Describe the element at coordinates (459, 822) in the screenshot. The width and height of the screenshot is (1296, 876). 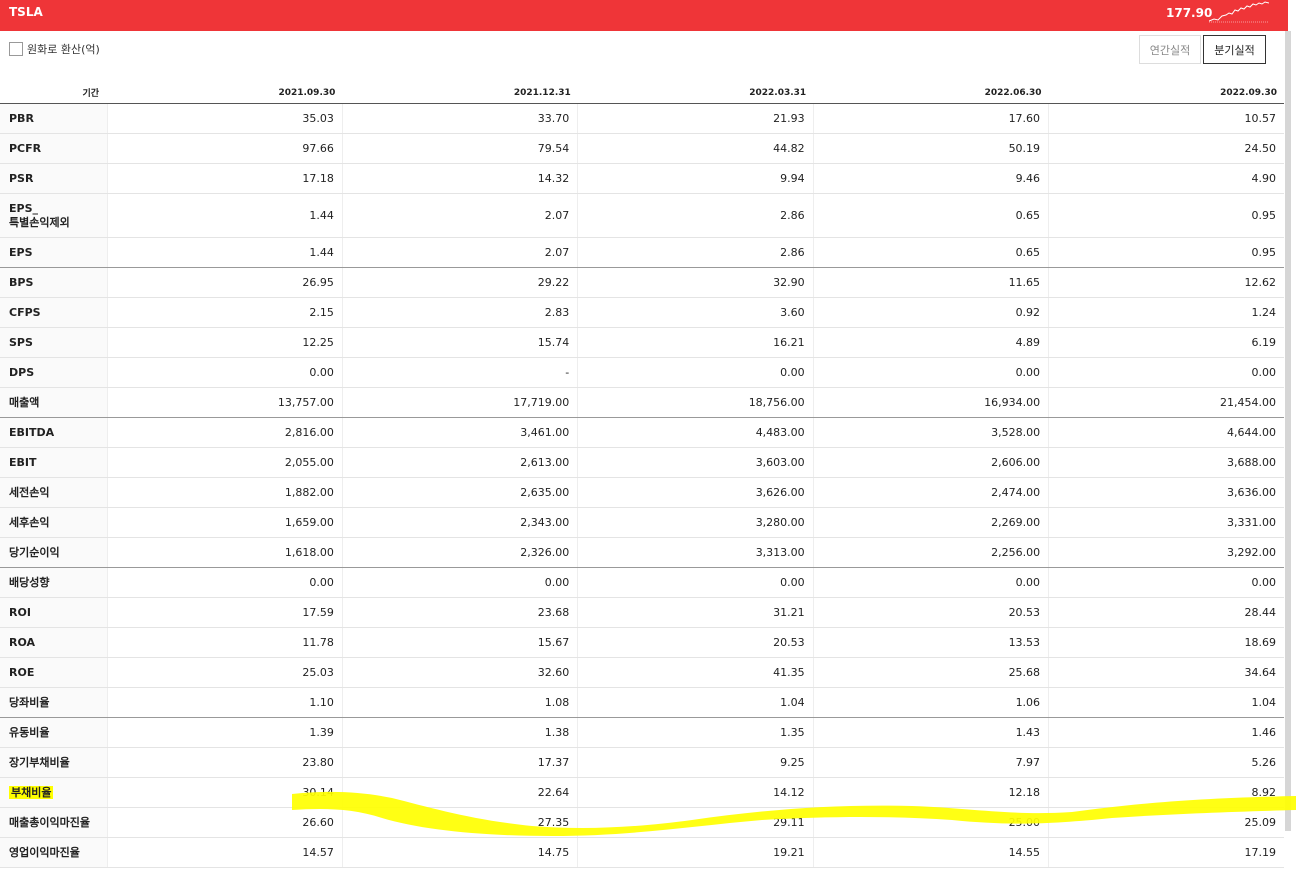
I see `value-cell: 27.35` at that location.